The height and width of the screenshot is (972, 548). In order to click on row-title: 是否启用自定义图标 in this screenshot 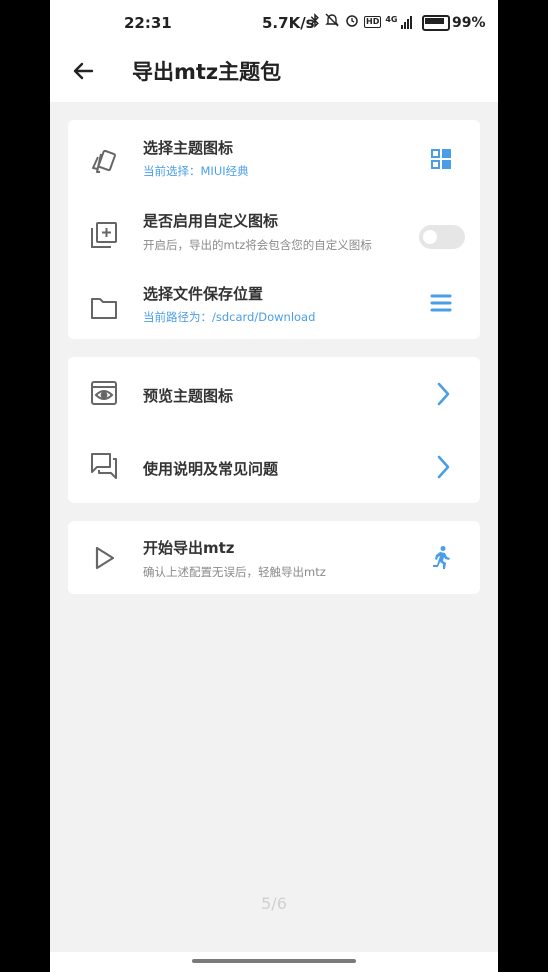, I will do `click(211, 221)`.